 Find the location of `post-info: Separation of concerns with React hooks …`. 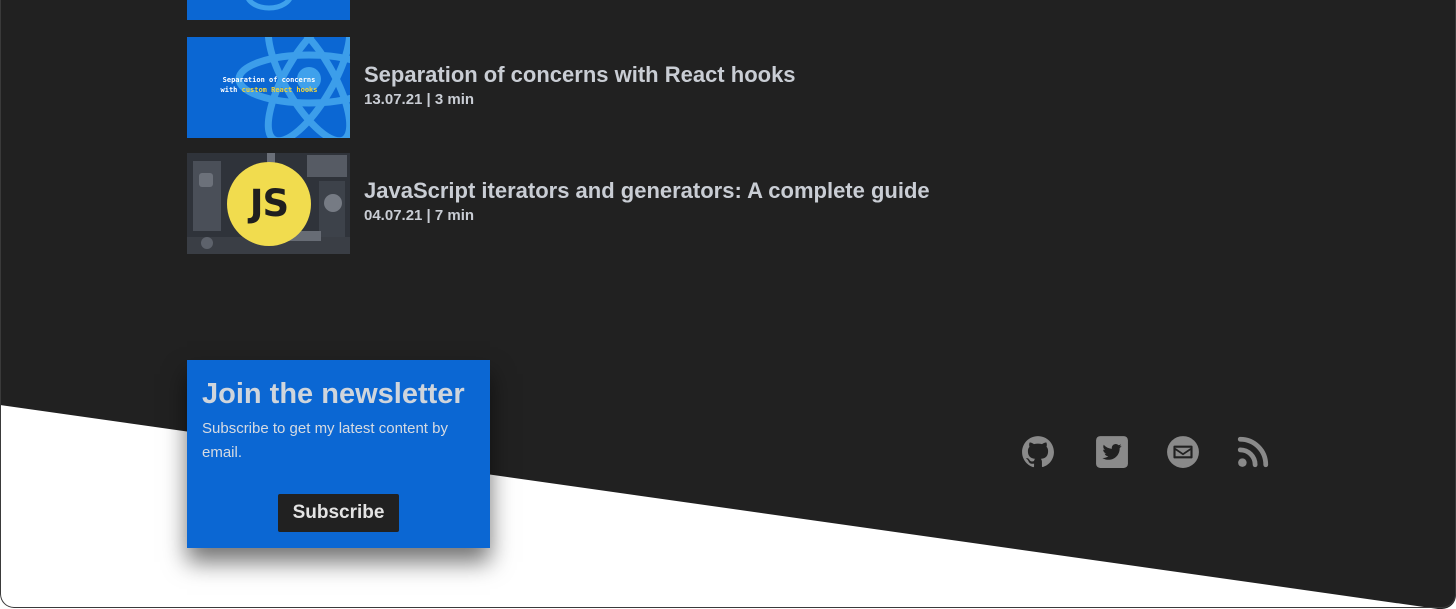

post-info: Separation of concerns with React hooks … is located at coordinates (580, 85).